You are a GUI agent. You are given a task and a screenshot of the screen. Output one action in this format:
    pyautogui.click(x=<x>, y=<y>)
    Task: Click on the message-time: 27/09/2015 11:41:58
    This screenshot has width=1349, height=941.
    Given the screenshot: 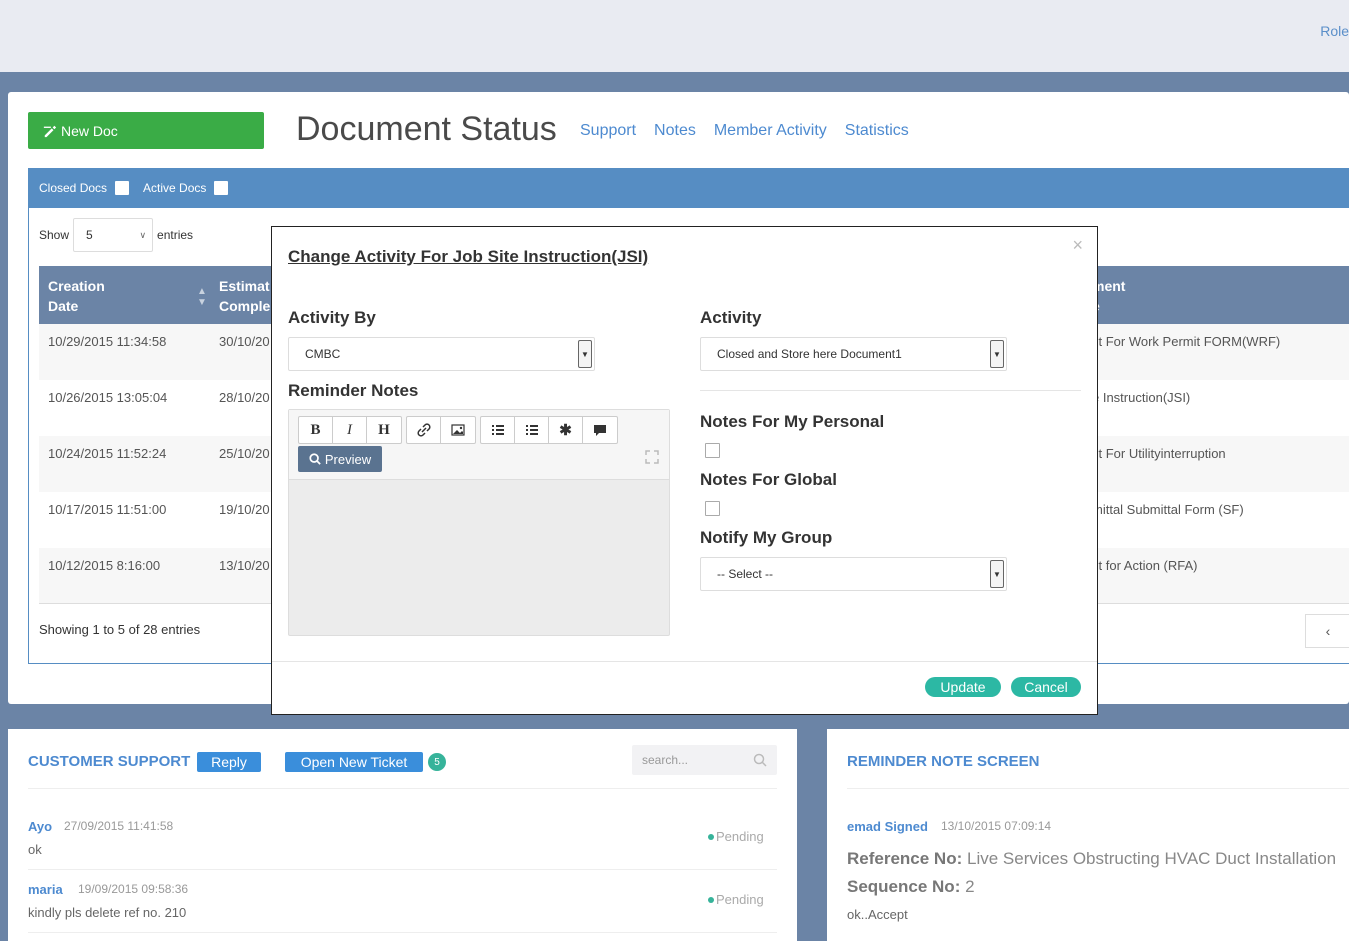 What is the action you would take?
    pyautogui.click(x=119, y=826)
    